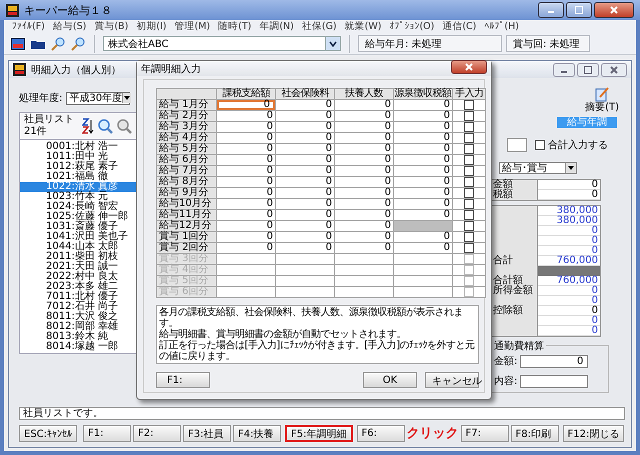 The width and height of the screenshot is (640, 455). What do you see at coordinates (78, 227) in the screenshot?
I see `employee-item: 1031:斎藤 優子` at bounding box center [78, 227].